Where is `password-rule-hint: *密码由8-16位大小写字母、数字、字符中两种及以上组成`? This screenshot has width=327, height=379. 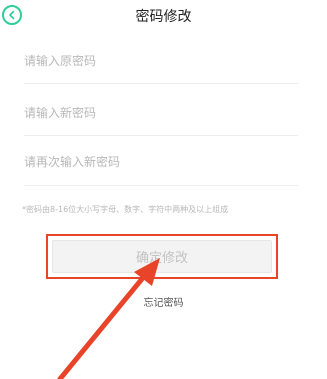
password-rule-hint: *密码由8-16位大小写字母、数字、字符中两种及以上组成 is located at coordinates (125, 209).